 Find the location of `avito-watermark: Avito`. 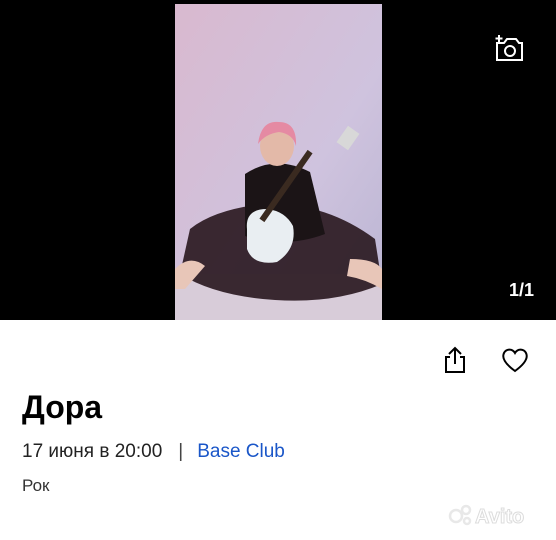

avito-watermark: Avito is located at coordinates (486, 516).